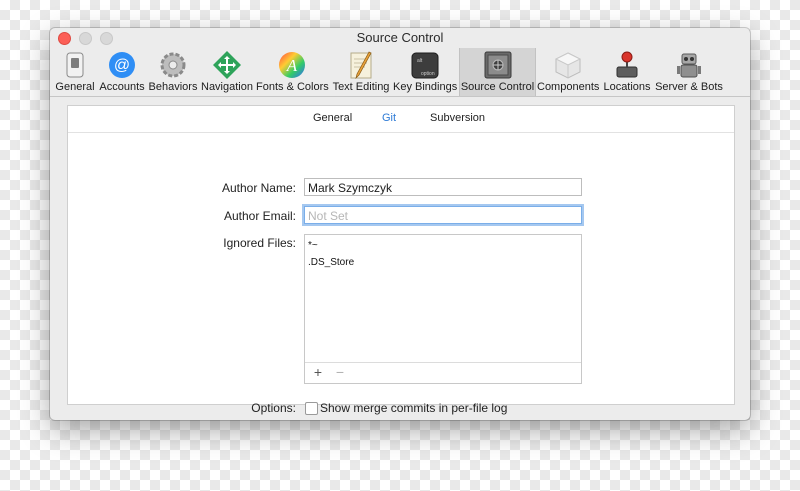 The width and height of the screenshot is (800, 491). Describe the element at coordinates (389, 118) in the screenshot. I see `tab-git: Git` at that location.